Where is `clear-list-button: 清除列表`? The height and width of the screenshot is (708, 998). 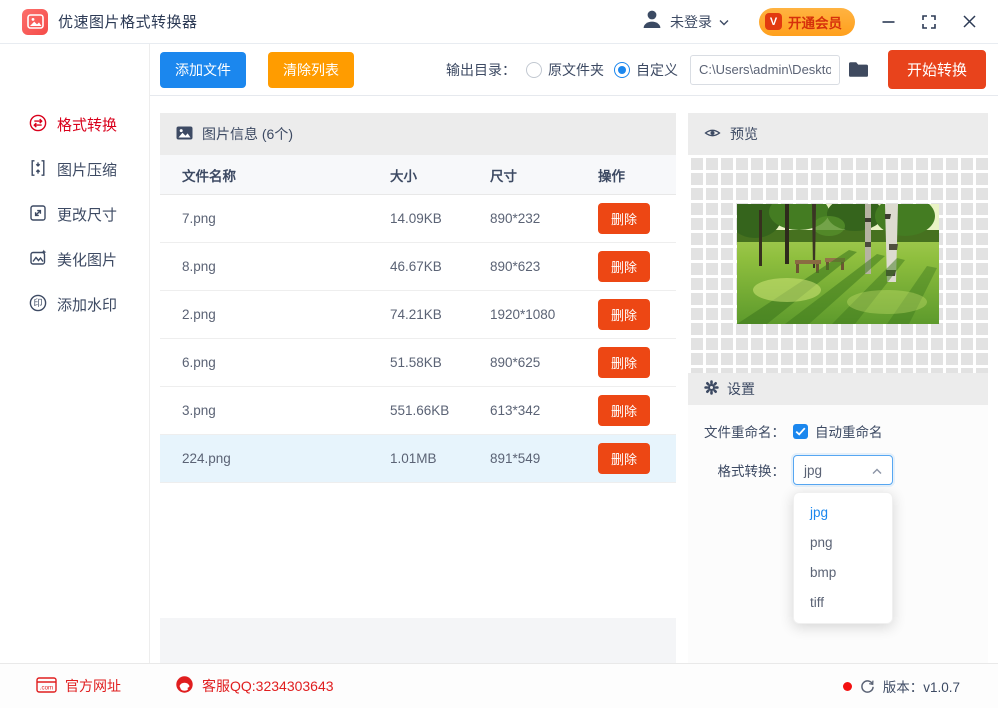
clear-list-button: 清除列表 is located at coordinates (311, 69).